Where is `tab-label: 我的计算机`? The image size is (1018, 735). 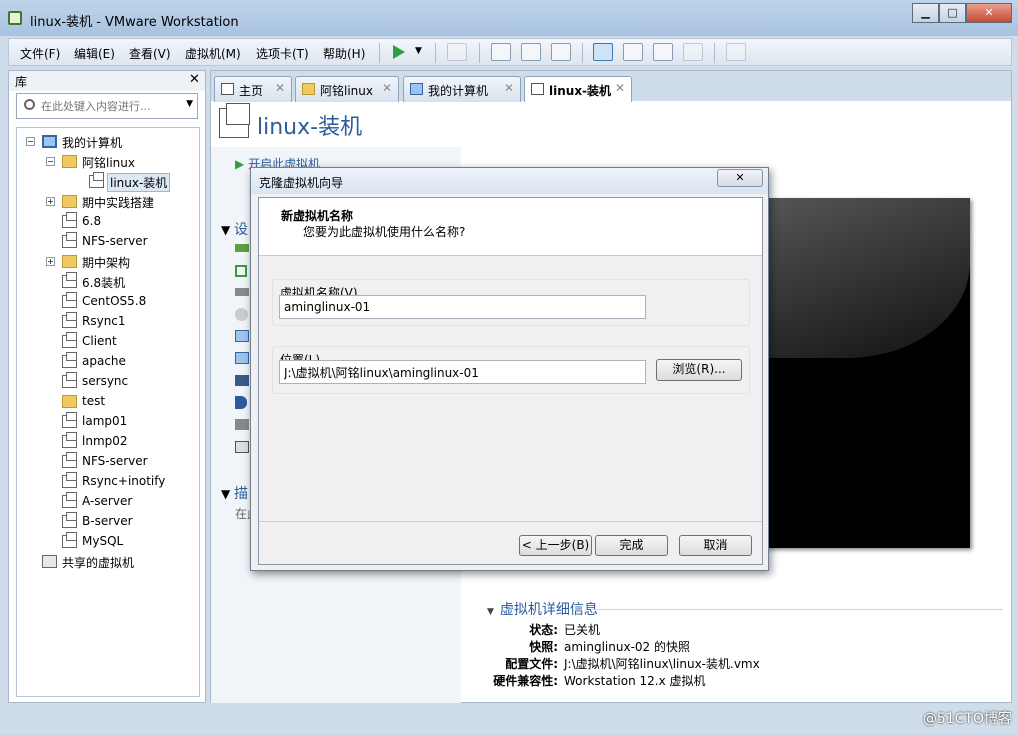
tab-label: 我的计算机 is located at coordinates (458, 91).